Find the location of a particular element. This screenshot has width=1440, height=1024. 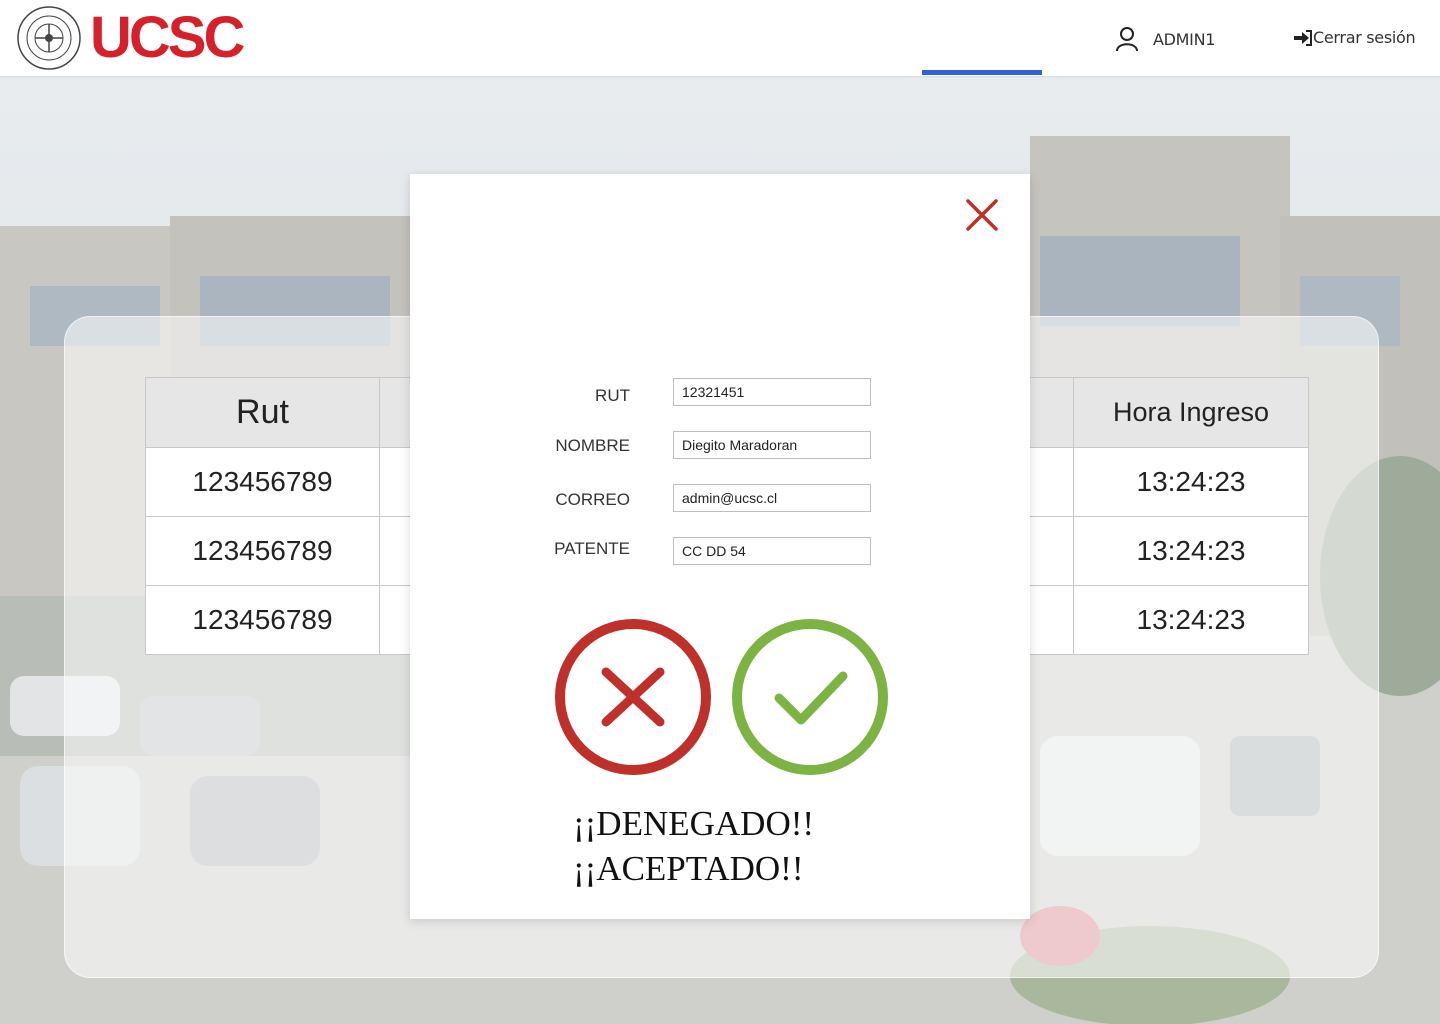

nombre-field is located at coordinates (772, 445).